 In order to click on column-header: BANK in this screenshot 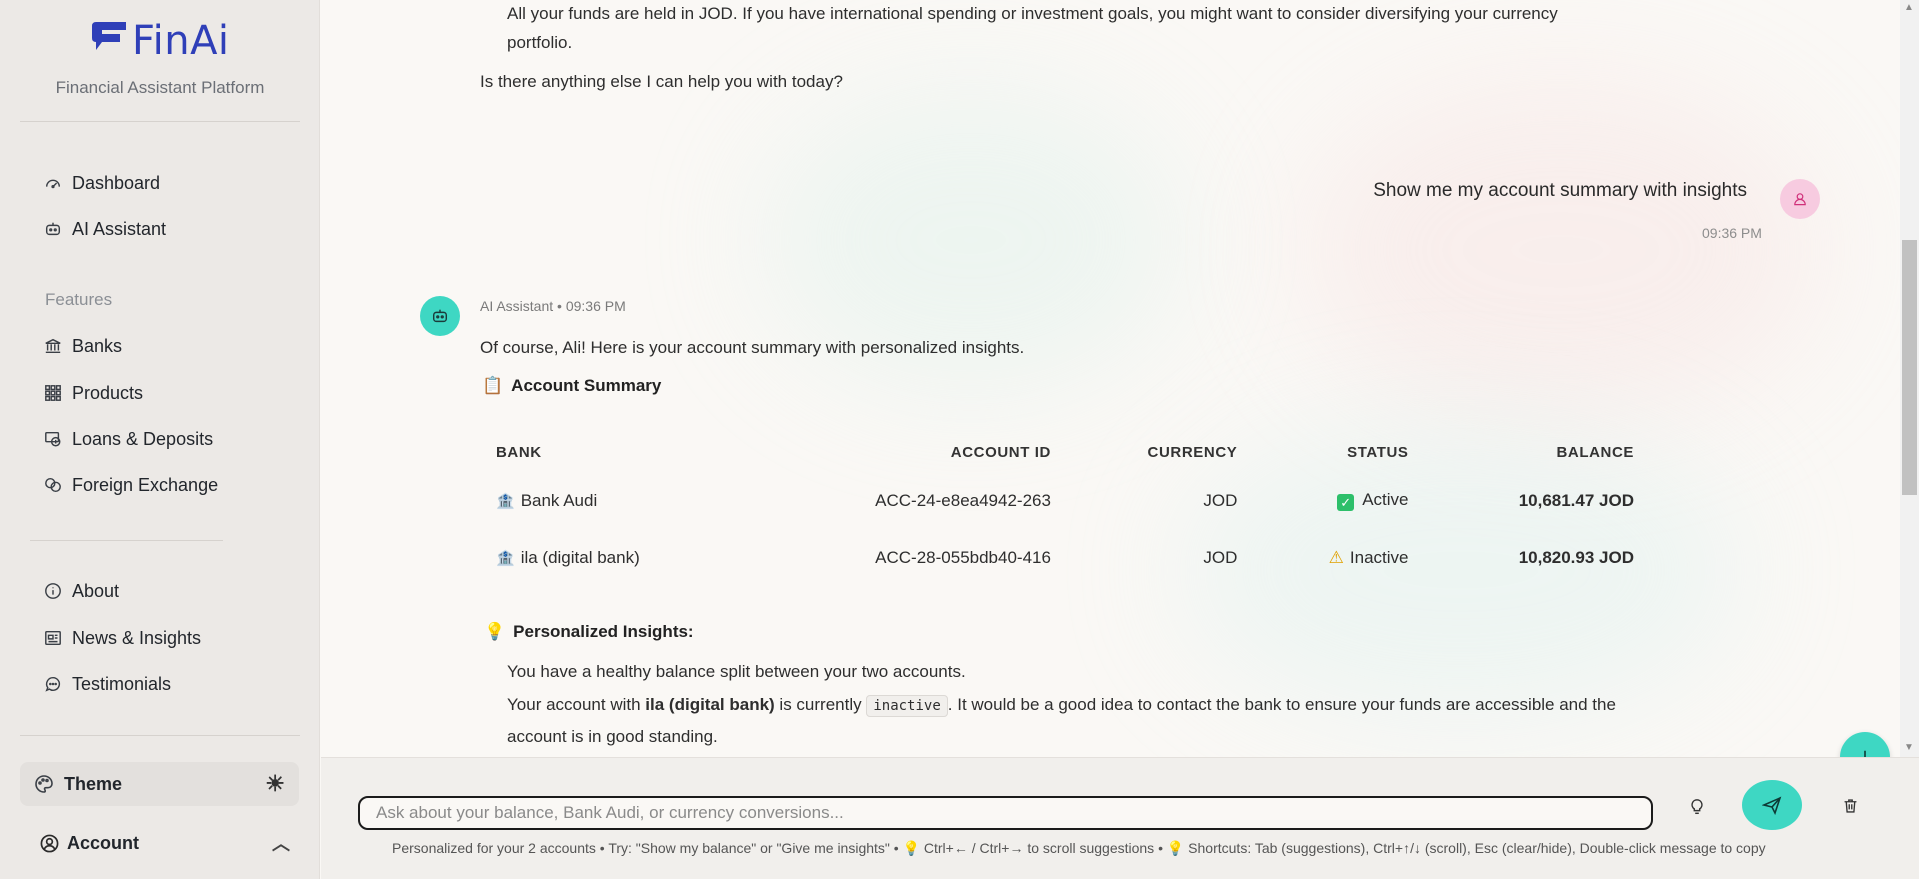, I will do `click(519, 452)`.